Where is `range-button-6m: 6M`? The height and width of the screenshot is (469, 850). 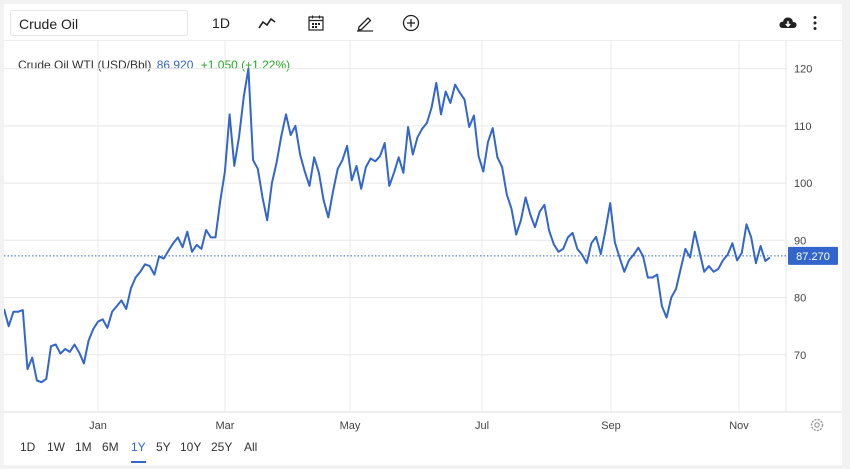 range-button-6m: 6M is located at coordinates (110, 450).